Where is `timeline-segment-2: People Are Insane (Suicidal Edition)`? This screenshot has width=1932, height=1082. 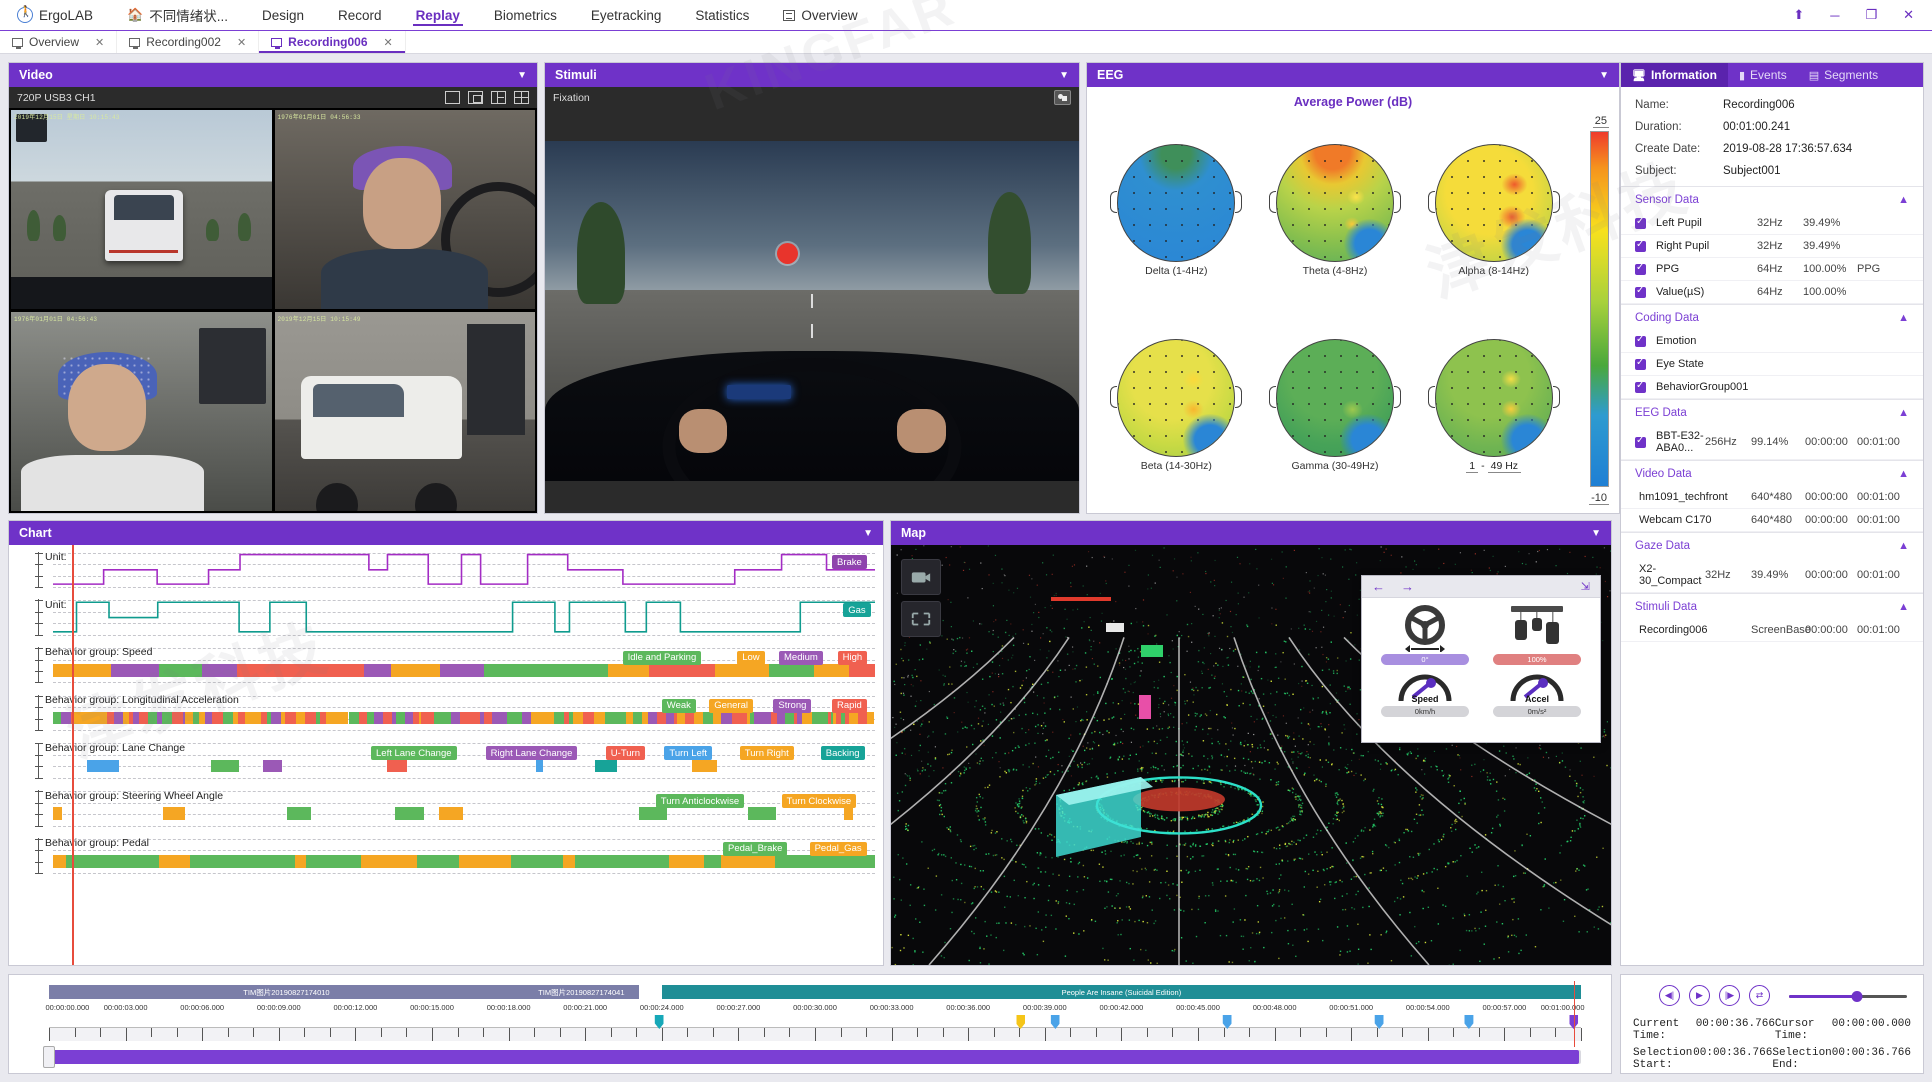
timeline-segment-2: People Are Insane (Suicidal Edition) is located at coordinates (1121, 992).